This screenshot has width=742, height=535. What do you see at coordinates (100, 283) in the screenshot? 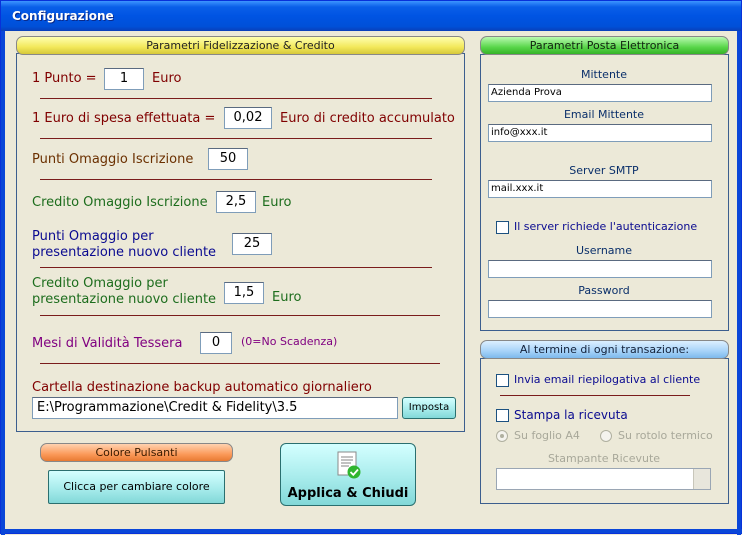
I see `credito-presentazione-label-1: Credito Omaggio per` at bounding box center [100, 283].